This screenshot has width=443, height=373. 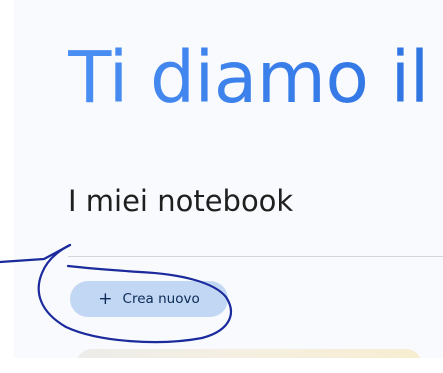 What do you see at coordinates (255, 256) in the screenshot?
I see `section-divider` at bounding box center [255, 256].